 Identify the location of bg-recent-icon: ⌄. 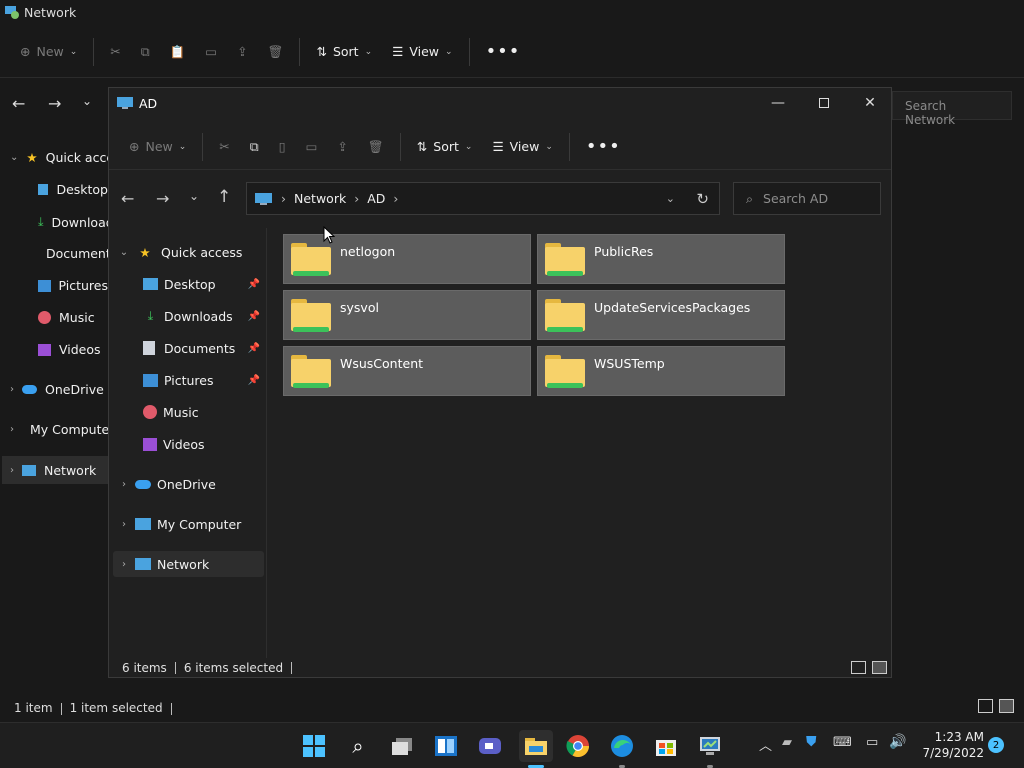
(87, 101).